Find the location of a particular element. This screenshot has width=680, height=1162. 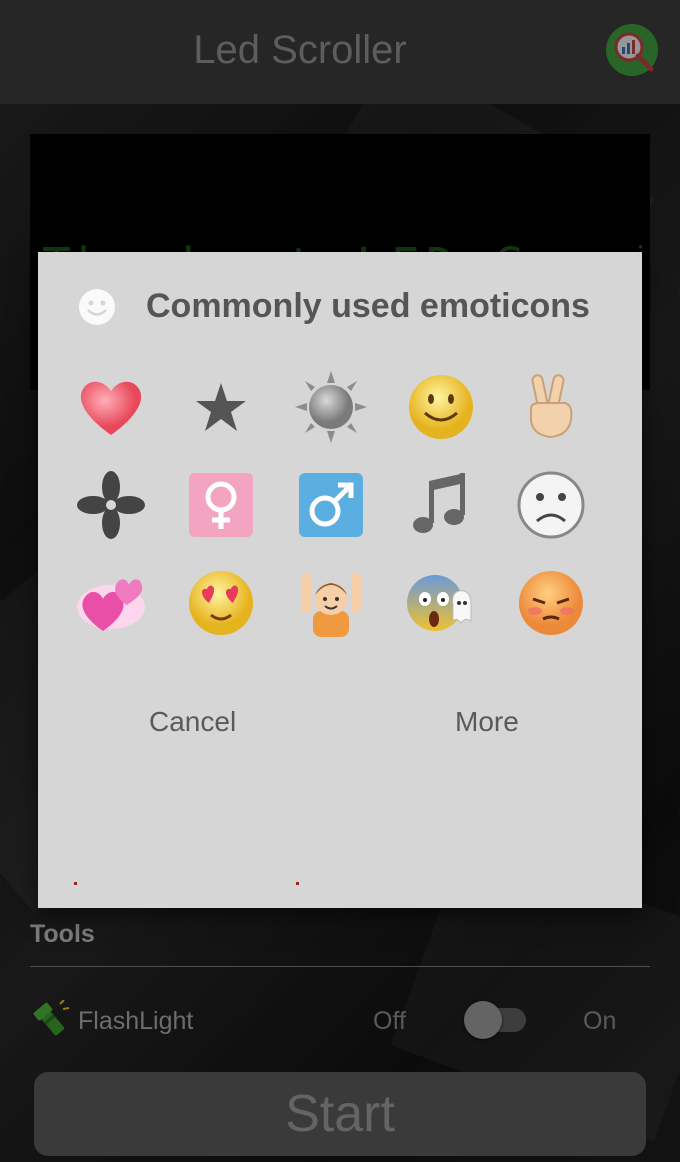

female-sign-icon is located at coordinates (221, 505).